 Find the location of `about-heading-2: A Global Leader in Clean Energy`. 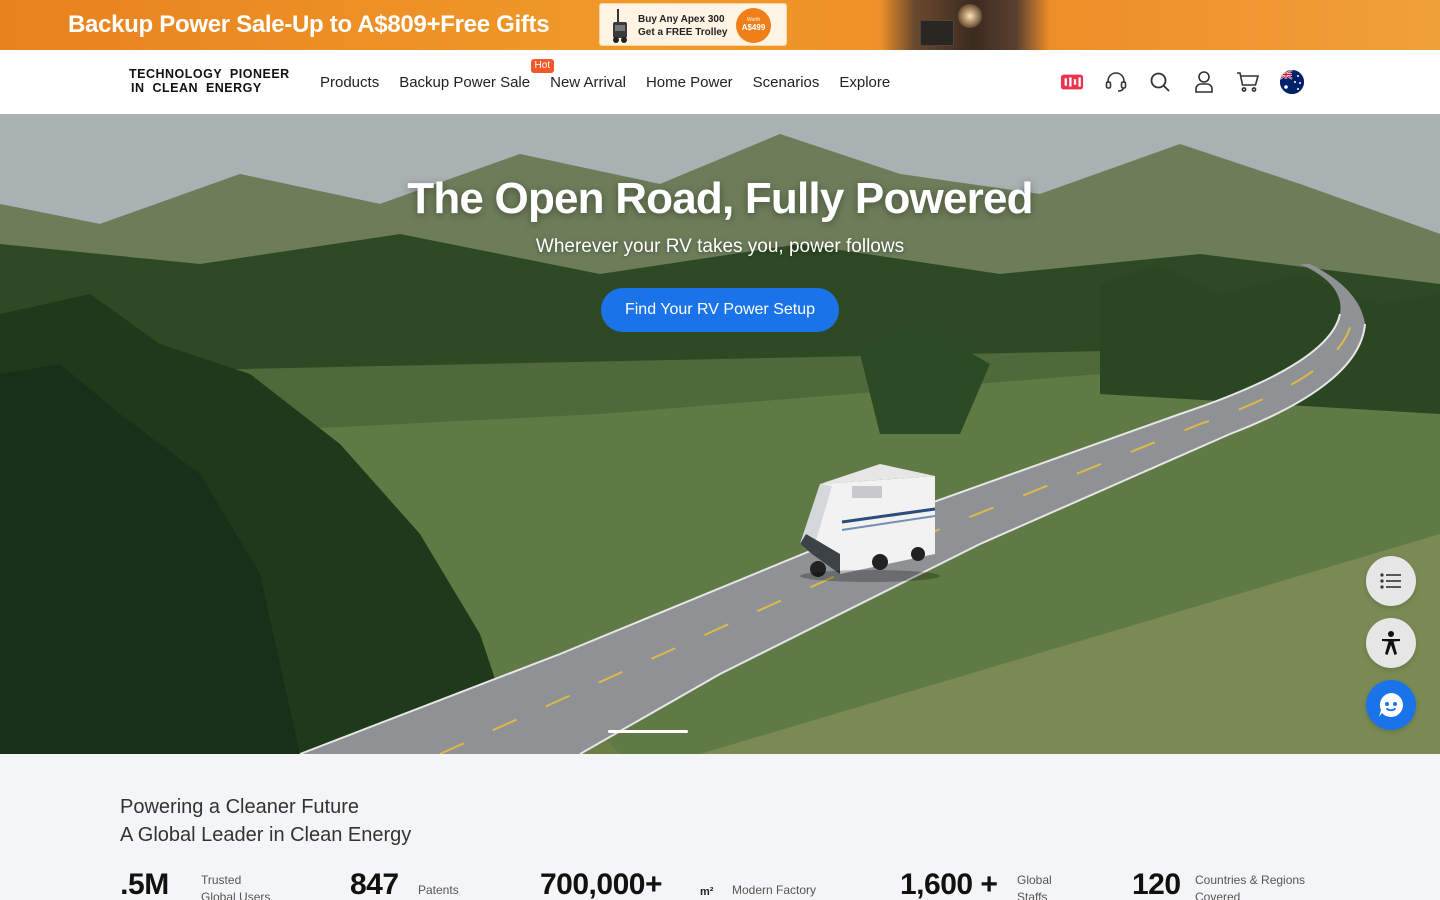

about-heading-2: A Global Leader in Clean Energy is located at coordinates (266, 835).